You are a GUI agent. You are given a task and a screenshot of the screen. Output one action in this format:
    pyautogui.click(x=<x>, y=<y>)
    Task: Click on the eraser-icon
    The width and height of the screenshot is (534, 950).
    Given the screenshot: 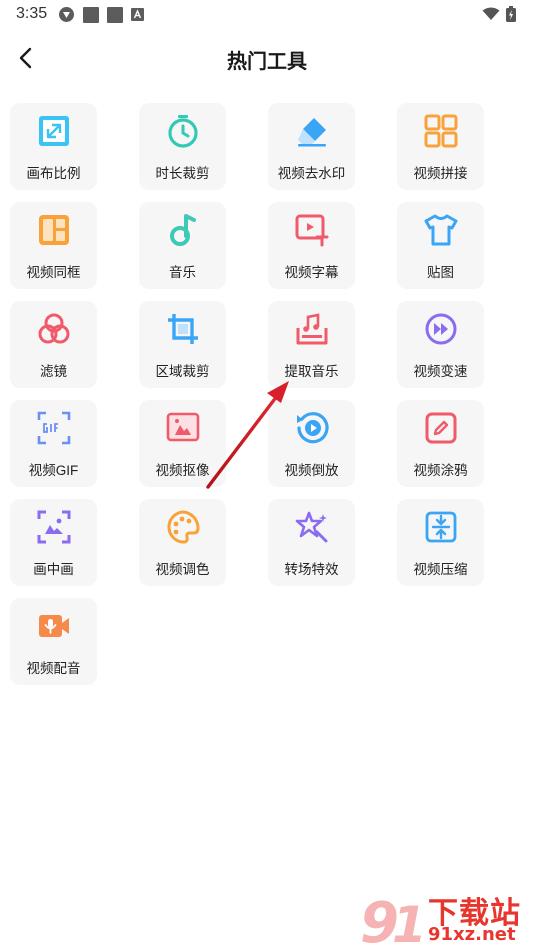 What is the action you would take?
    pyautogui.click(x=311, y=132)
    